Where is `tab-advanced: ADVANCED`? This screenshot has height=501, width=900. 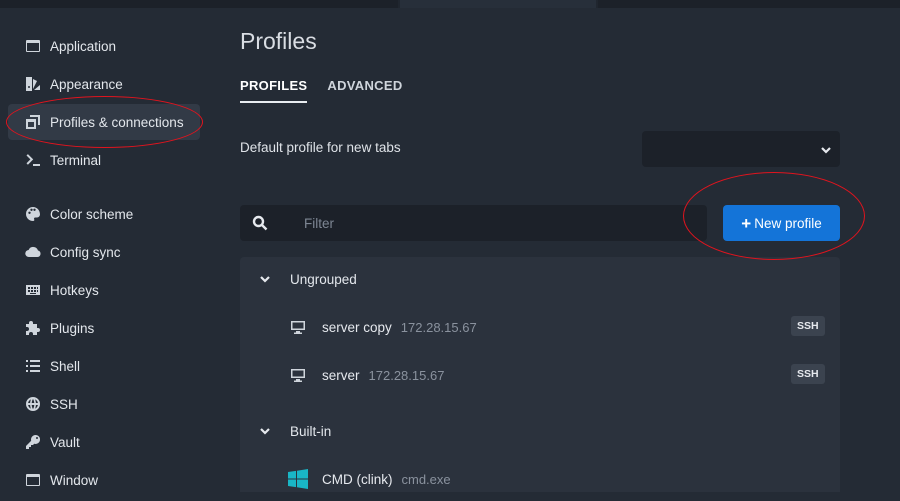 tab-advanced: ADVANCED is located at coordinates (364, 90).